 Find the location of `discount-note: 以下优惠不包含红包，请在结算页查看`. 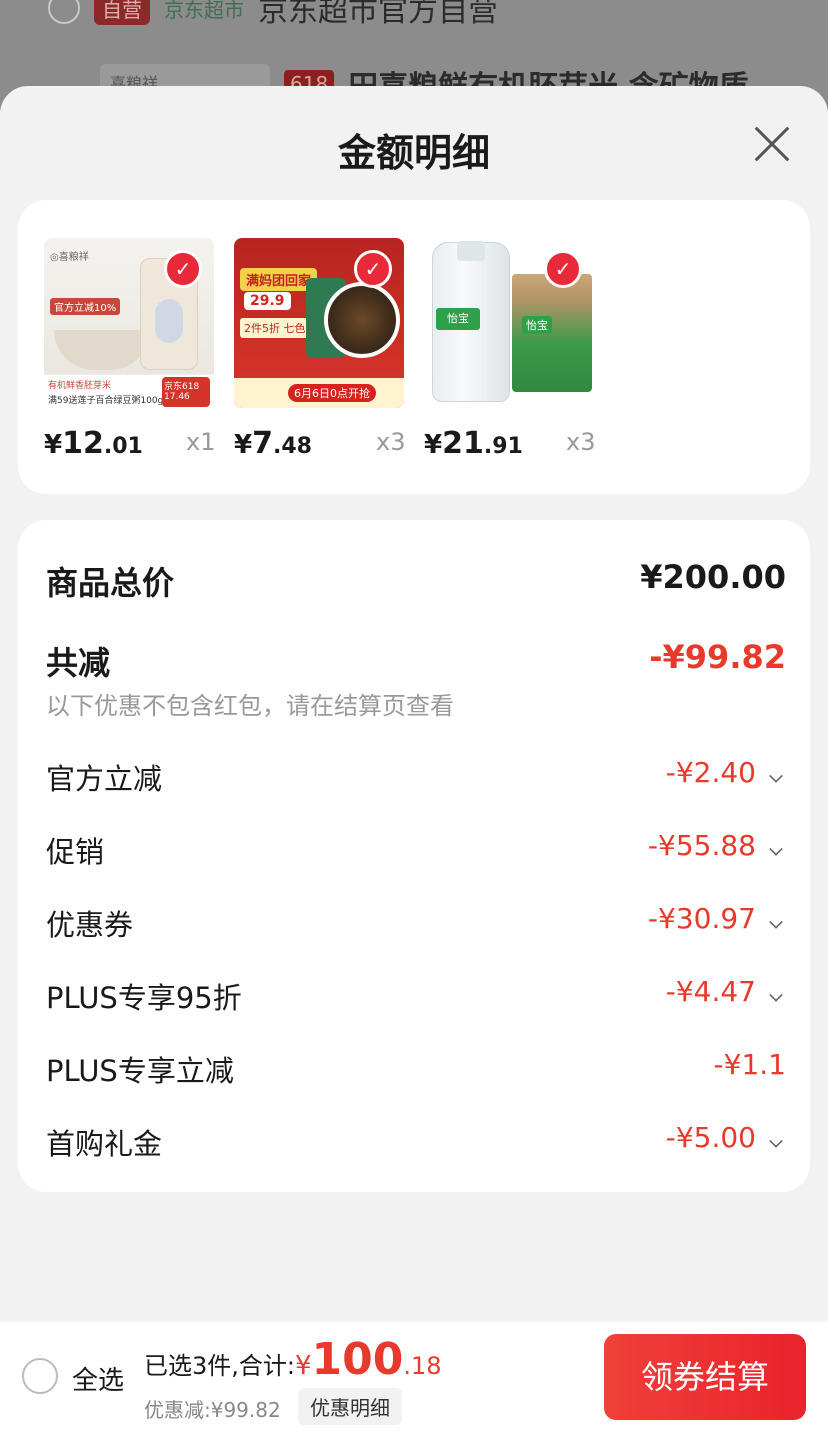

discount-note: 以下优惠不包含红包，请在结算页查看 is located at coordinates (250, 706).